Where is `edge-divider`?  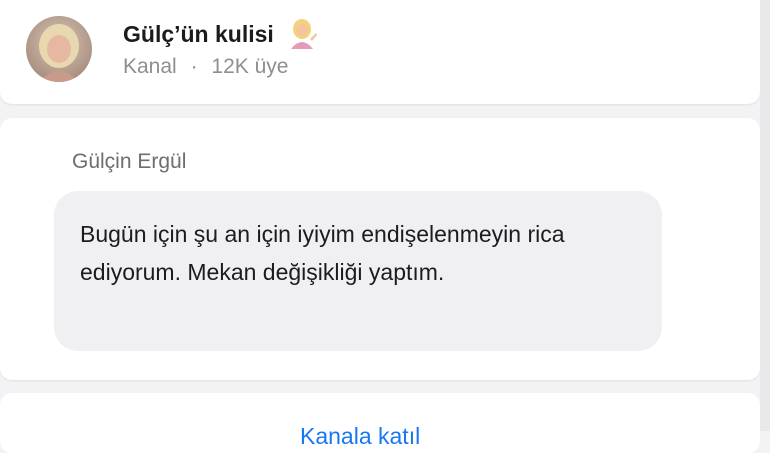 edge-divider is located at coordinates (765, 215).